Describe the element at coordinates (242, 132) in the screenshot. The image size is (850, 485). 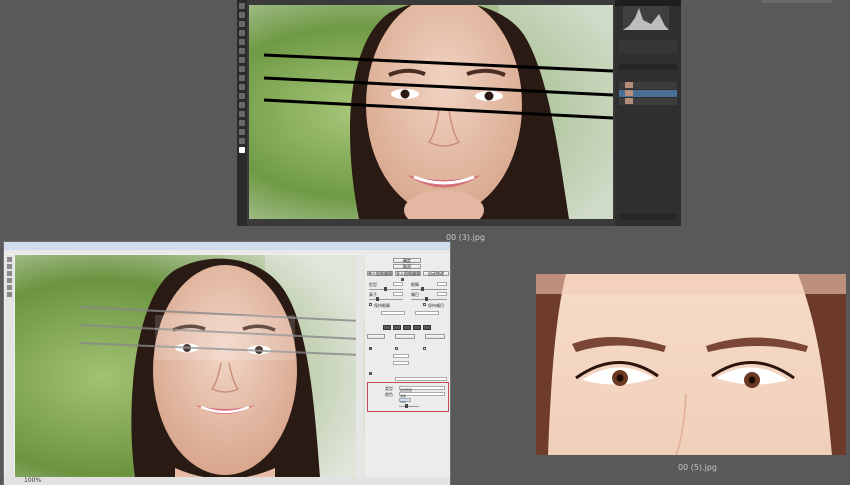
I see `pen-tool-icon` at that location.